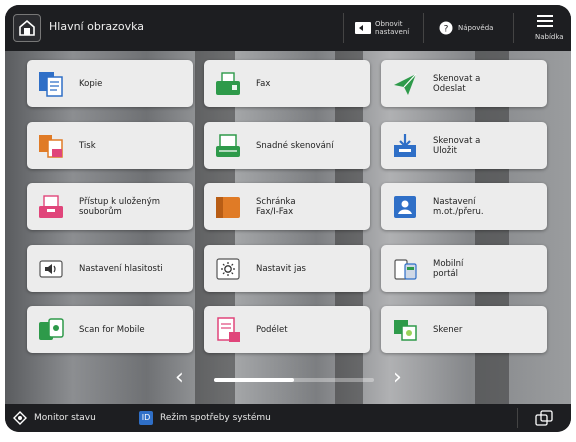  I want to click on menu-label: Nabídka, so click(549, 37).